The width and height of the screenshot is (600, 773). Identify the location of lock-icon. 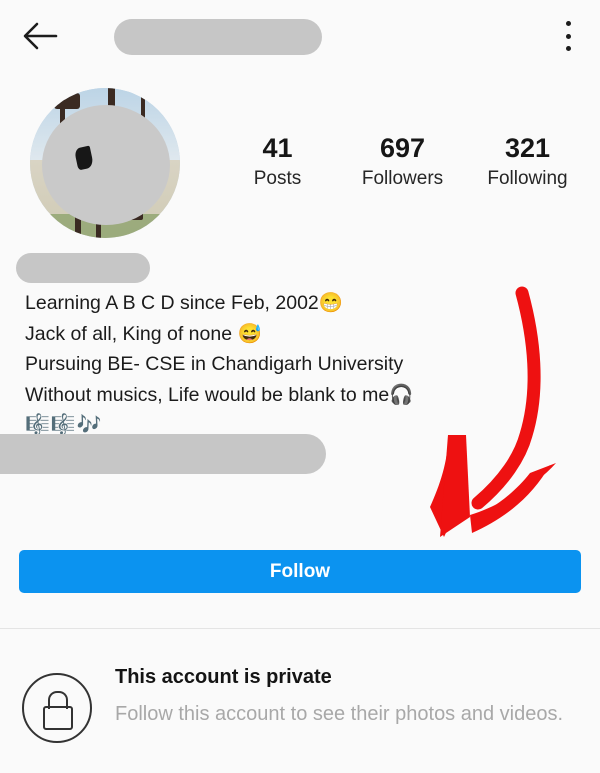
(57, 708).